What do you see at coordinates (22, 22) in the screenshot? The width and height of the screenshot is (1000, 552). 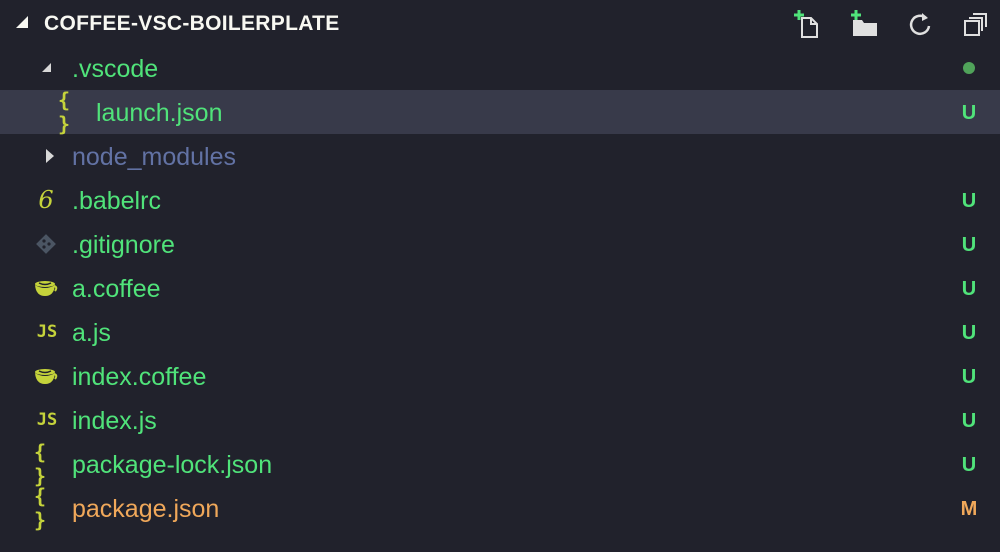 I see `collapse-arrow-icon` at bounding box center [22, 22].